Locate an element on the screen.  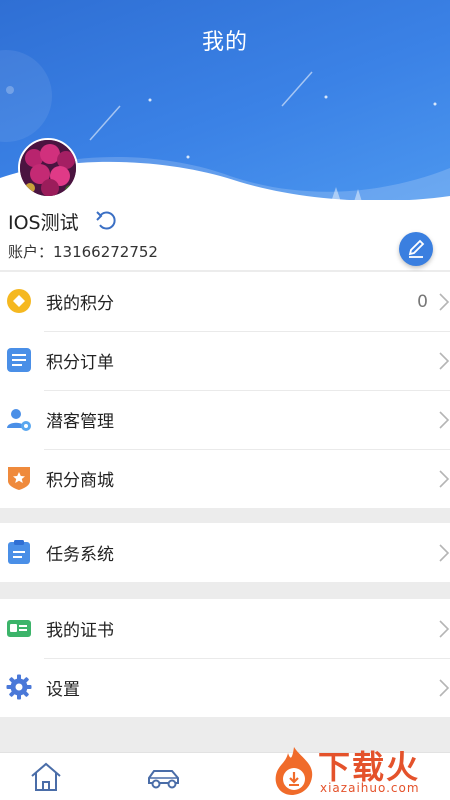
settings-gear-icon is located at coordinates (19, 687).